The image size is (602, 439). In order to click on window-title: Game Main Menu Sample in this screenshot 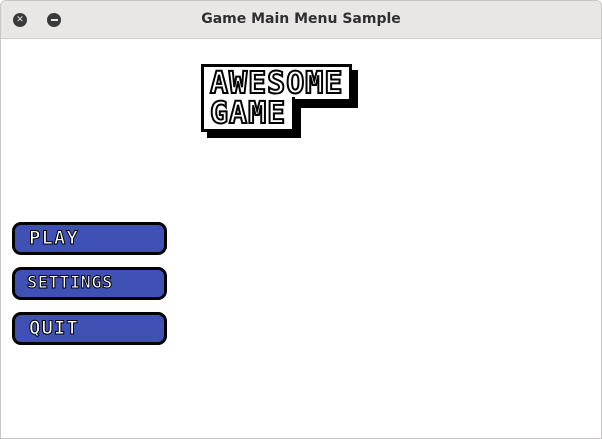, I will do `click(301, 19)`.